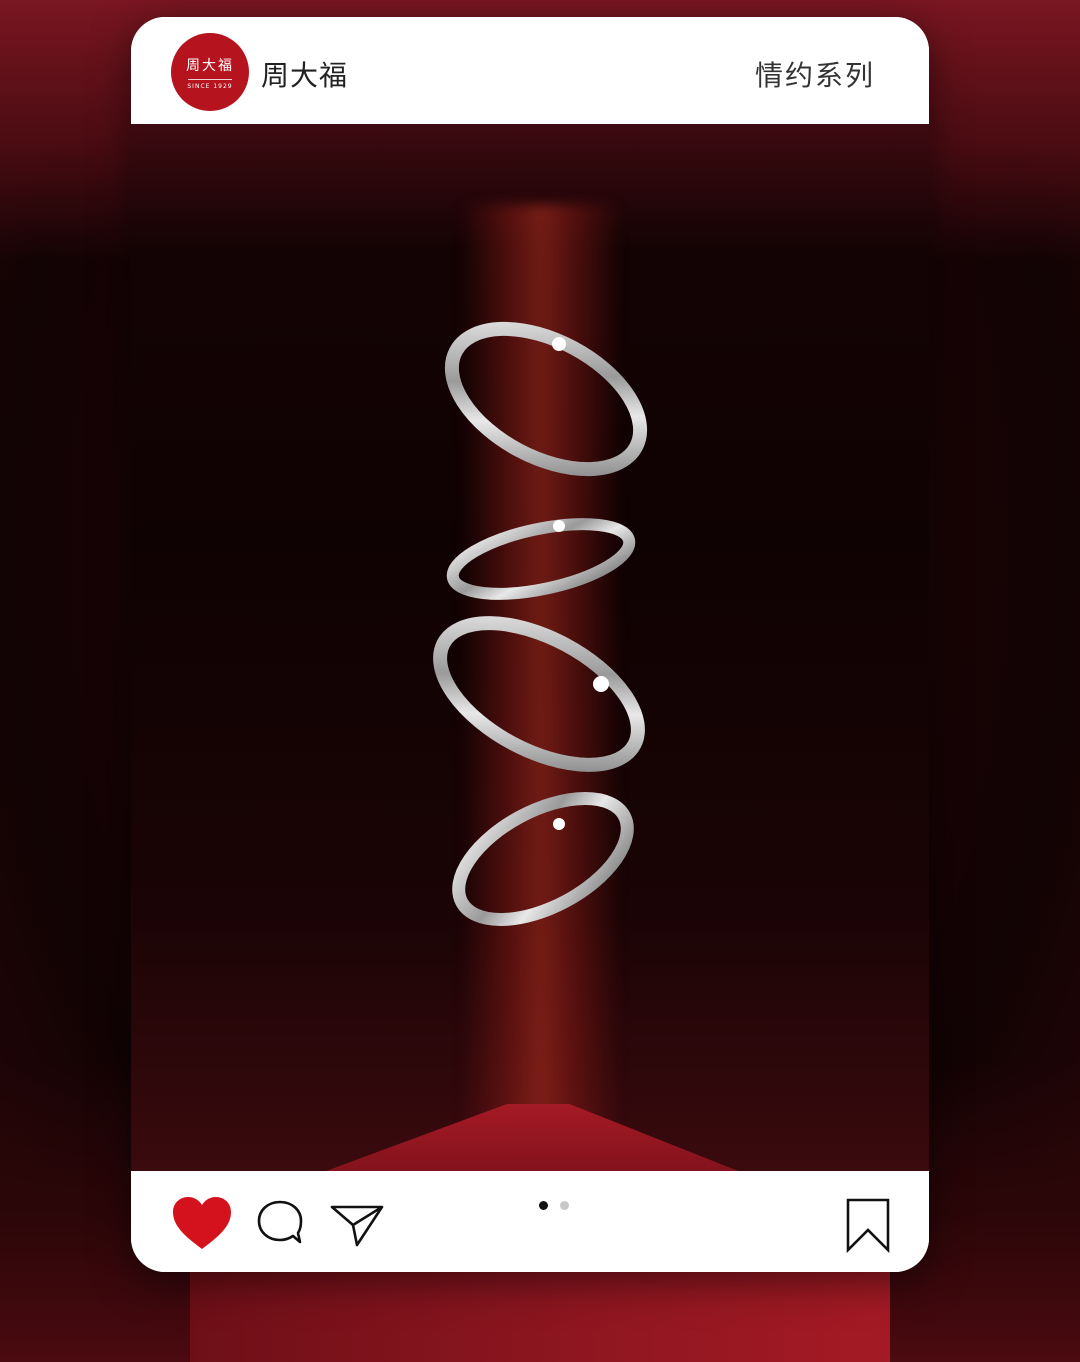 This screenshot has width=1080, height=1362. Describe the element at coordinates (530, 70) in the screenshot. I see `post-header: 周大福 SINCE 1929 周大福 情约系列` at that location.